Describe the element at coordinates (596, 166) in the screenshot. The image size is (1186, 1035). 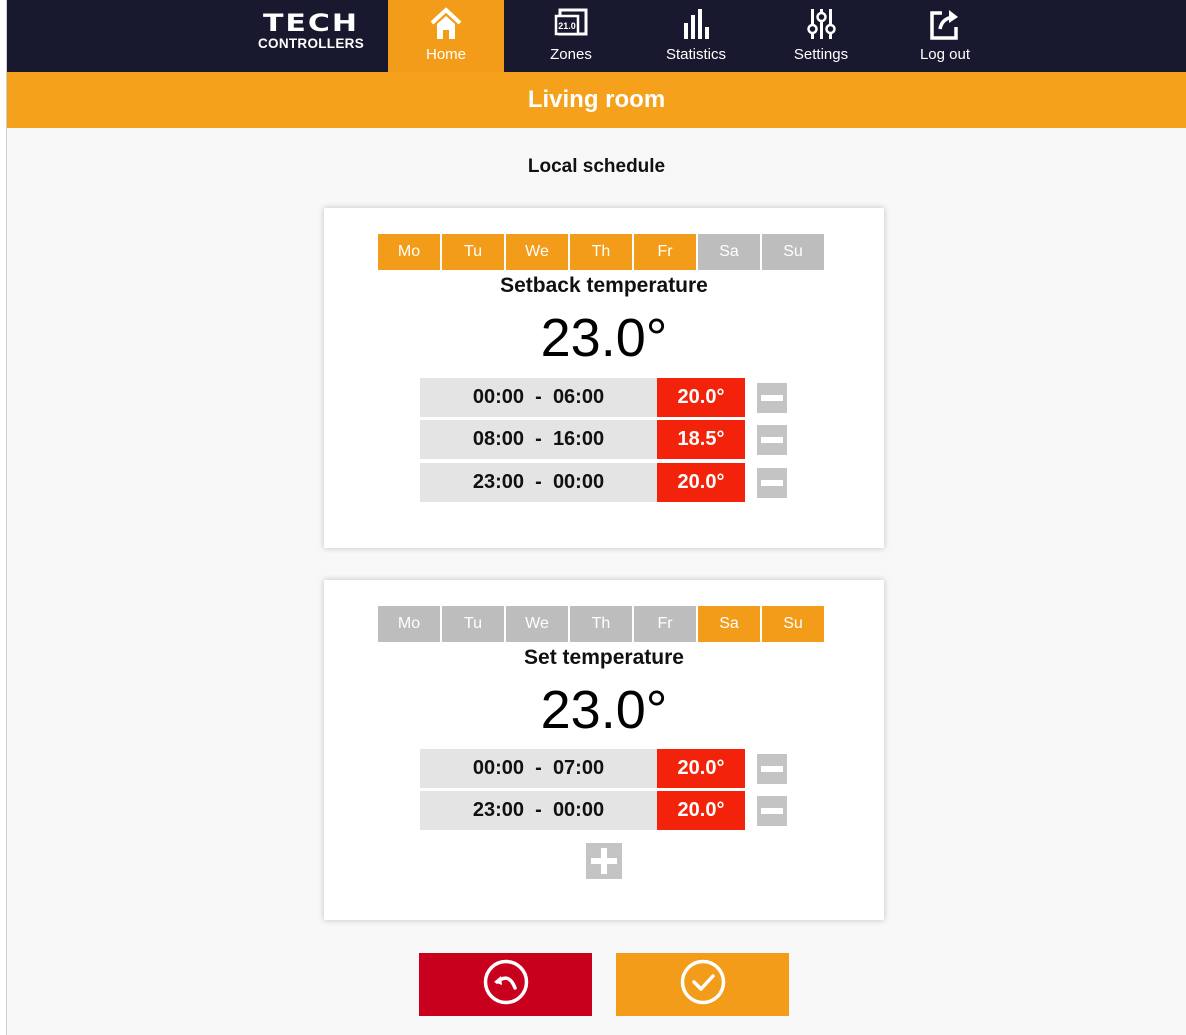
I see `section-heading: Local schedule` at that location.